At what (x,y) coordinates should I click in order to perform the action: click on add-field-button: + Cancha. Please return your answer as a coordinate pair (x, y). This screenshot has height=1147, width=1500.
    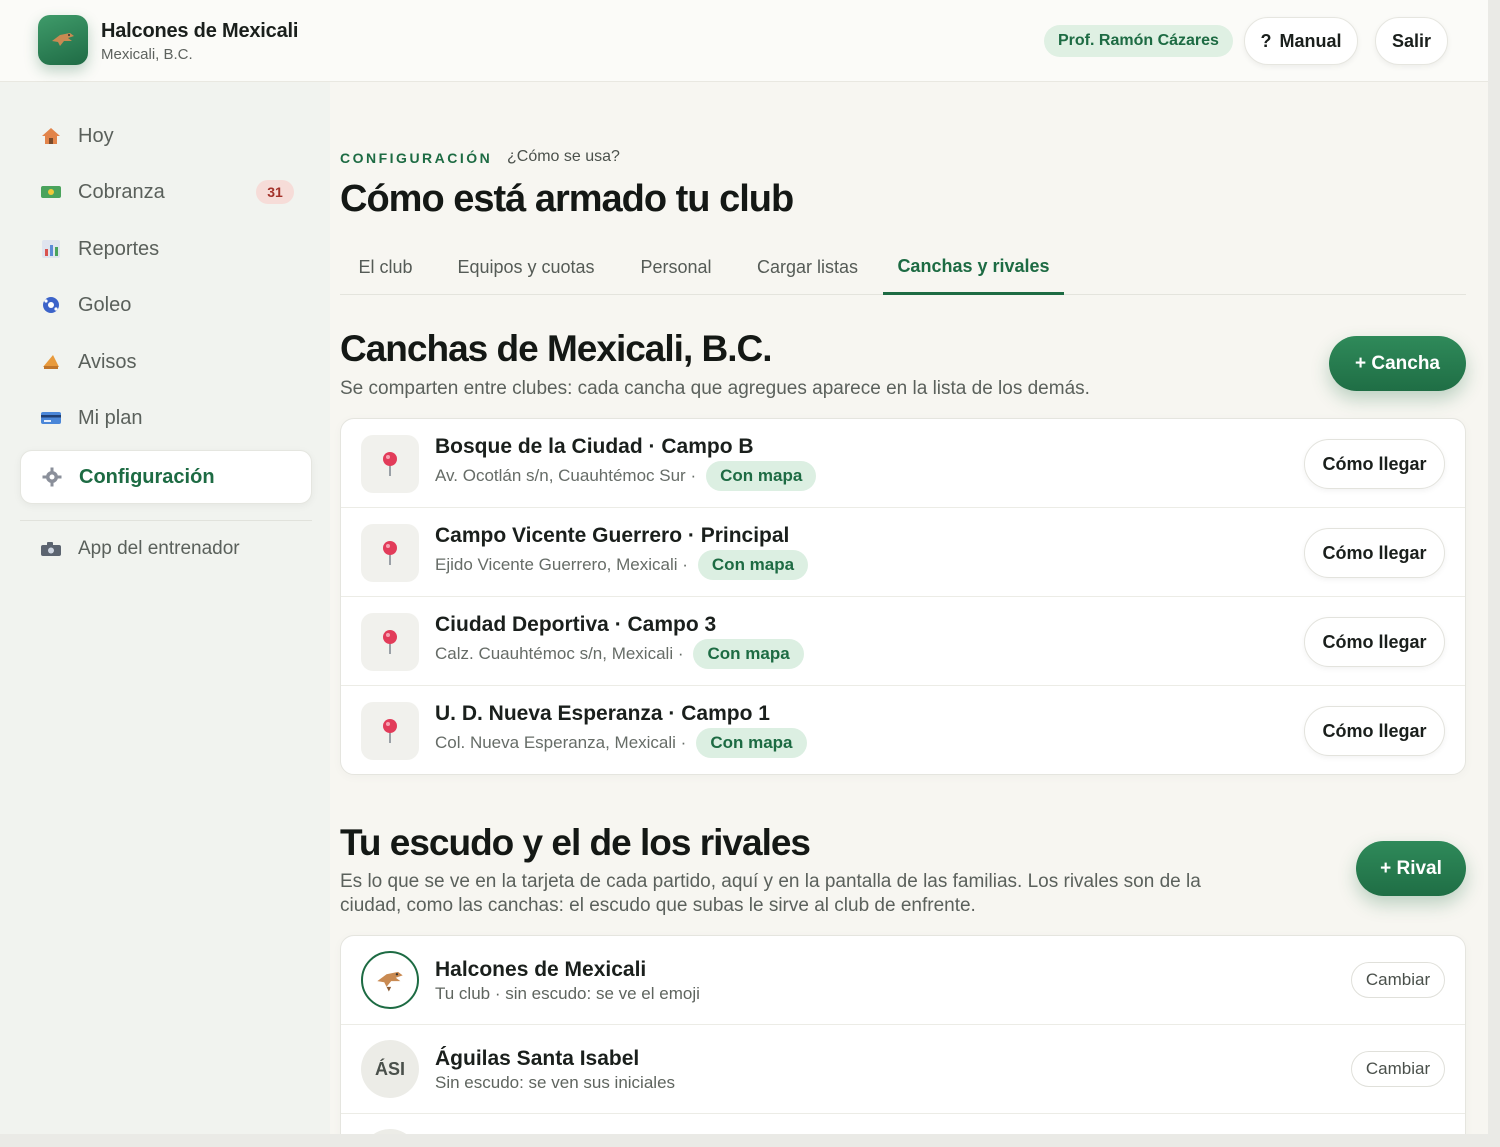
    Looking at the image, I should click on (1397, 363).